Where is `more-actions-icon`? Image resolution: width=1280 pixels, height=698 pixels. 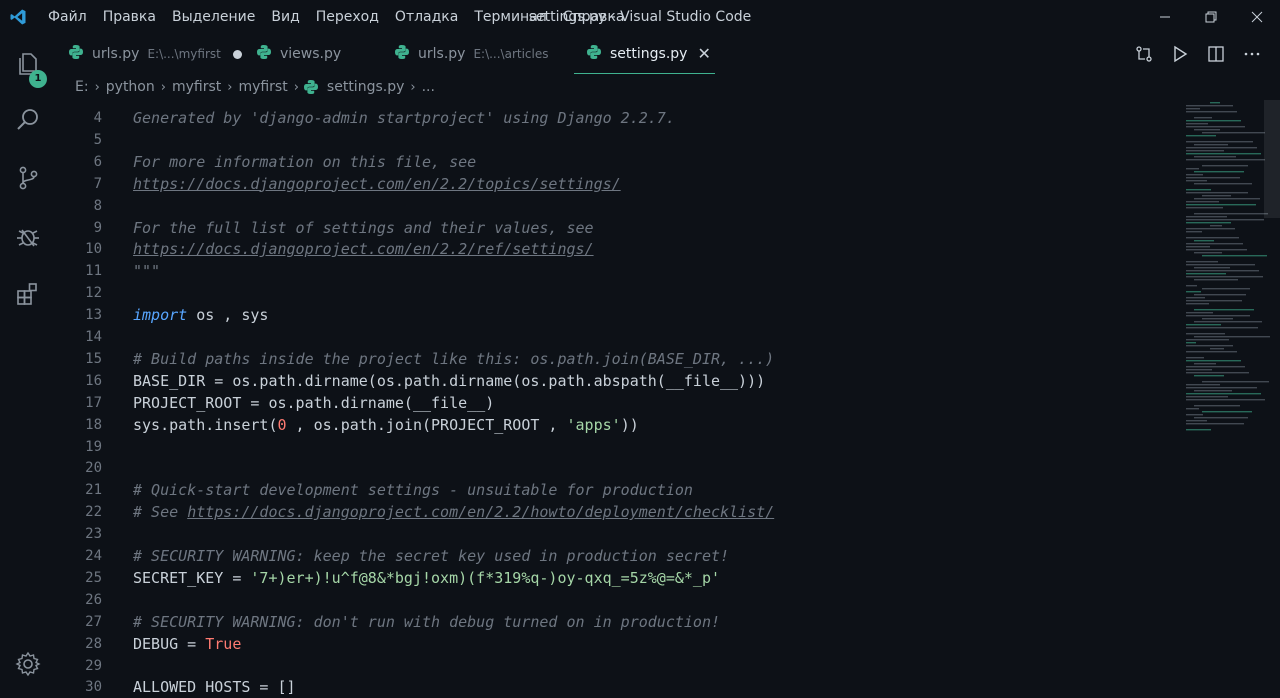
more-actions-icon is located at coordinates (1252, 54).